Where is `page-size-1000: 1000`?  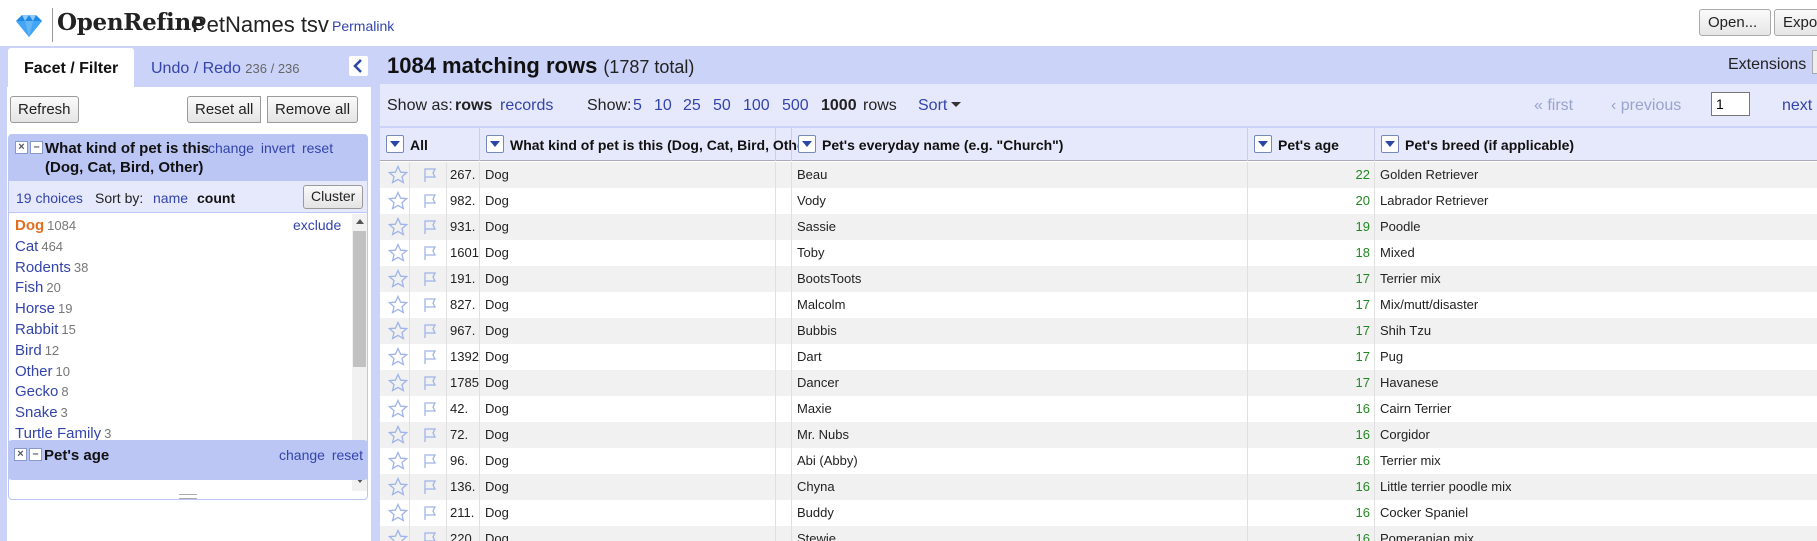 page-size-1000: 1000 is located at coordinates (839, 106).